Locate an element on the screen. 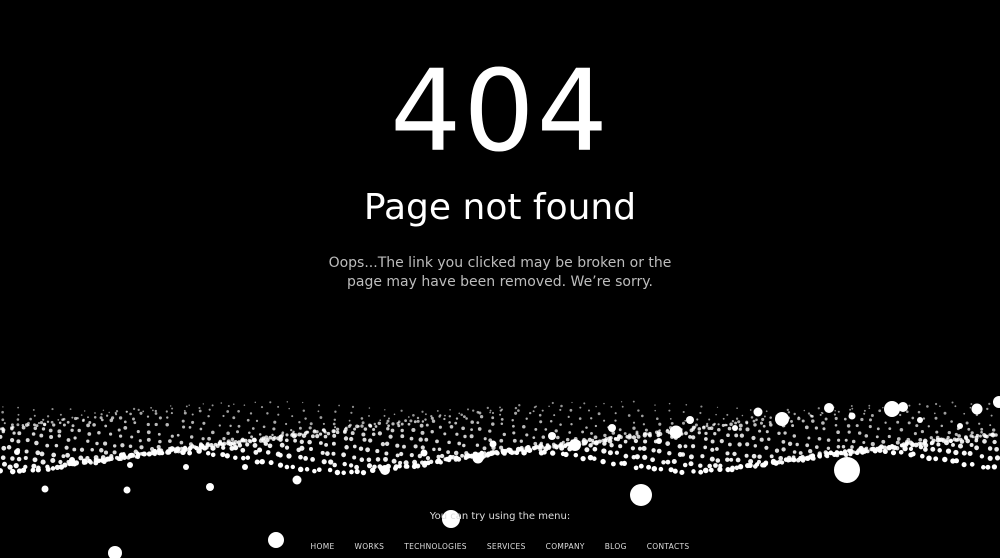 The width and height of the screenshot is (1000, 558). menu-link-services: SERVICES is located at coordinates (506, 546).